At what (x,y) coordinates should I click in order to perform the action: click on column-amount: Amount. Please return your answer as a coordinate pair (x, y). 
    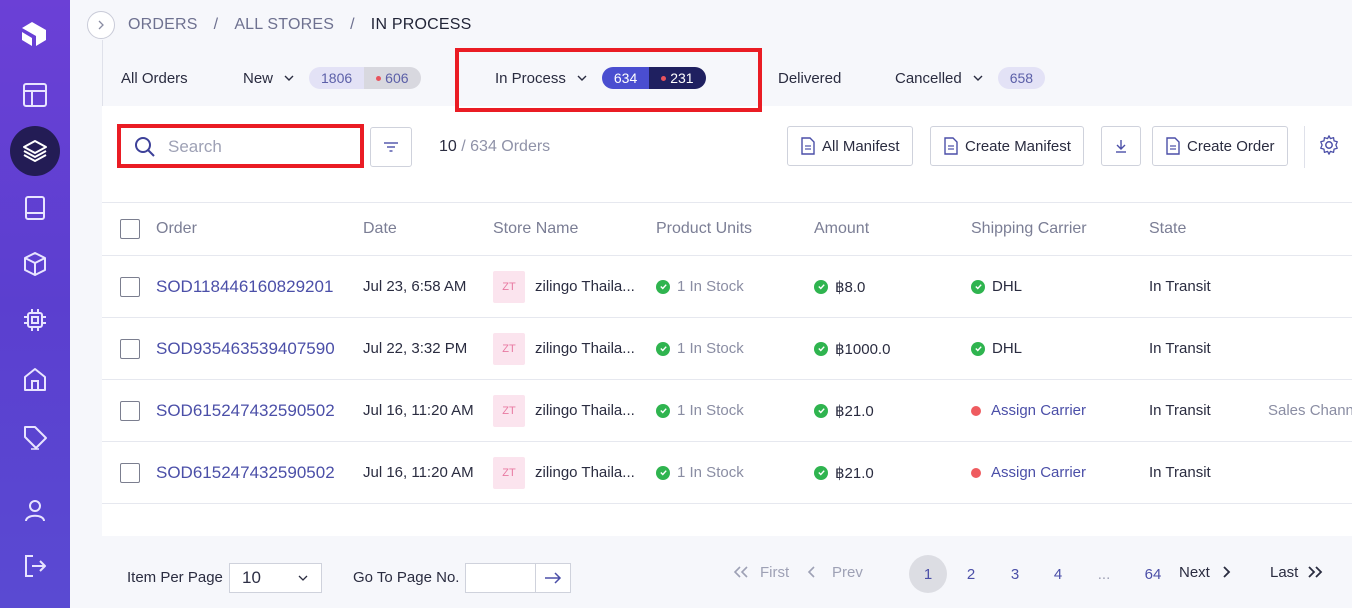
    Looking at the image, I should click on (841, 229).